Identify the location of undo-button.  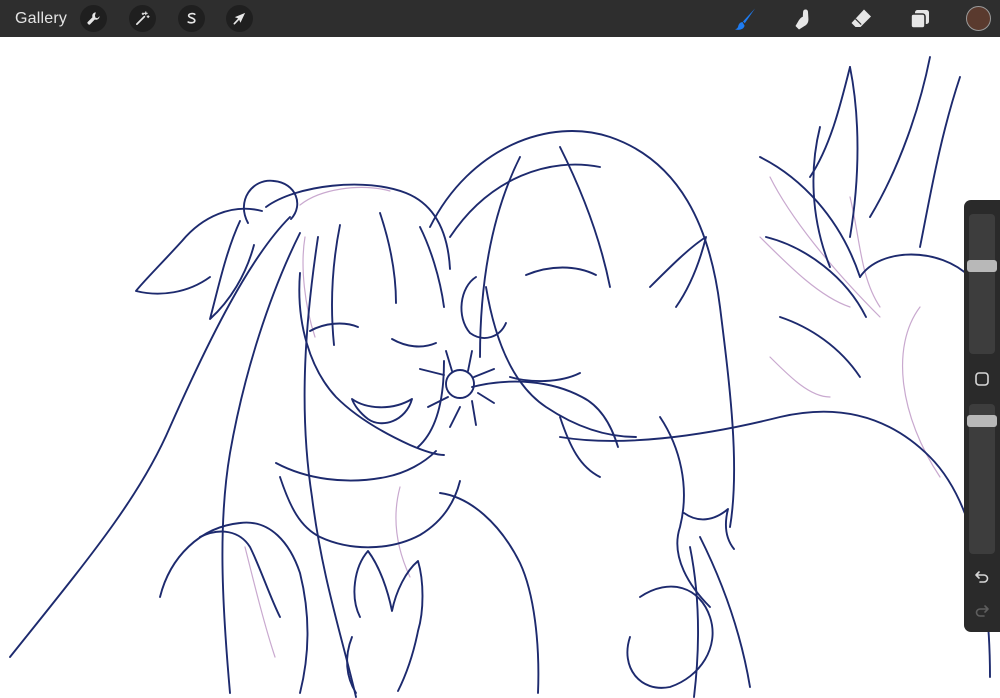
(982, 577).